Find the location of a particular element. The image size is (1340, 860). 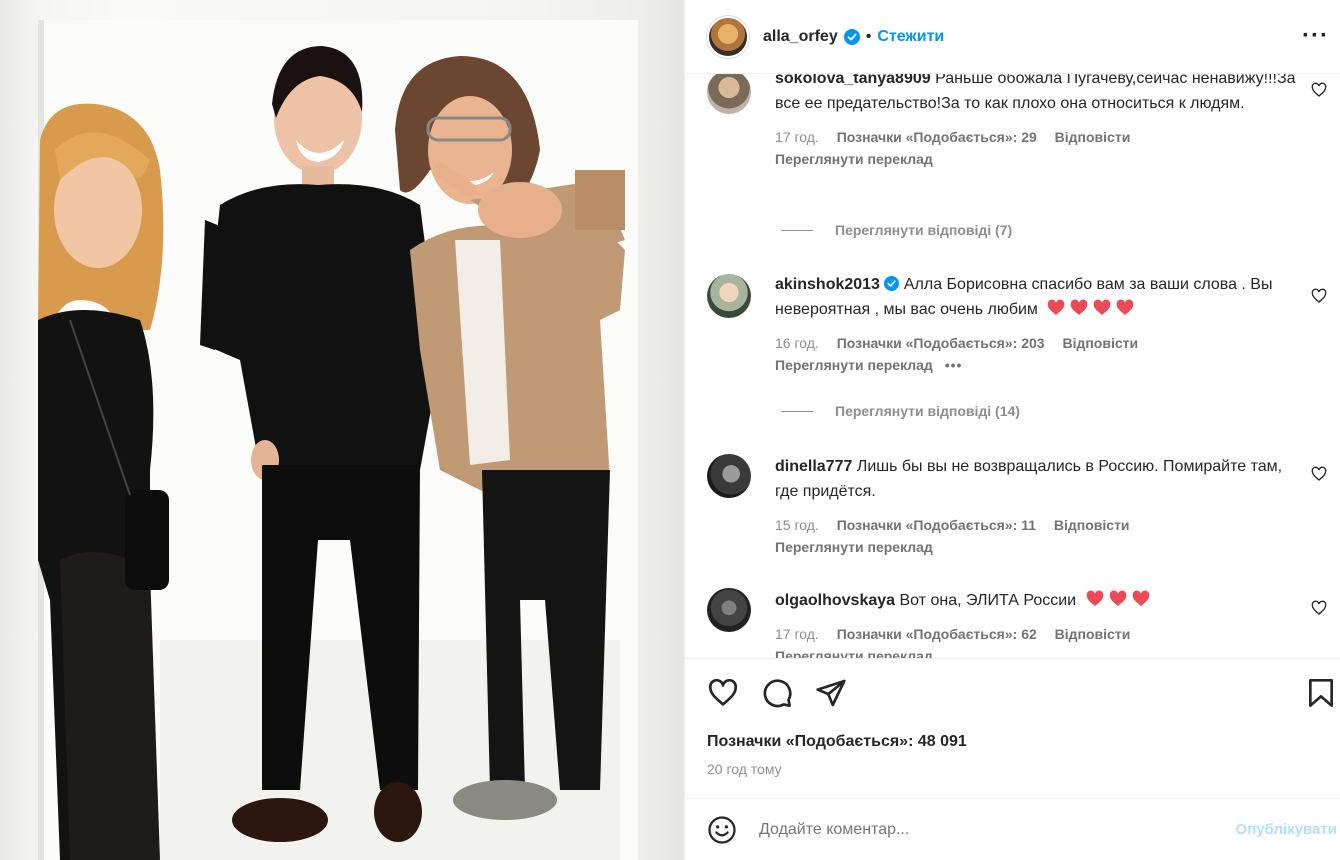

likes-count: Позначки «Подобається»: 48 091 is located at coordinates (837, 742).